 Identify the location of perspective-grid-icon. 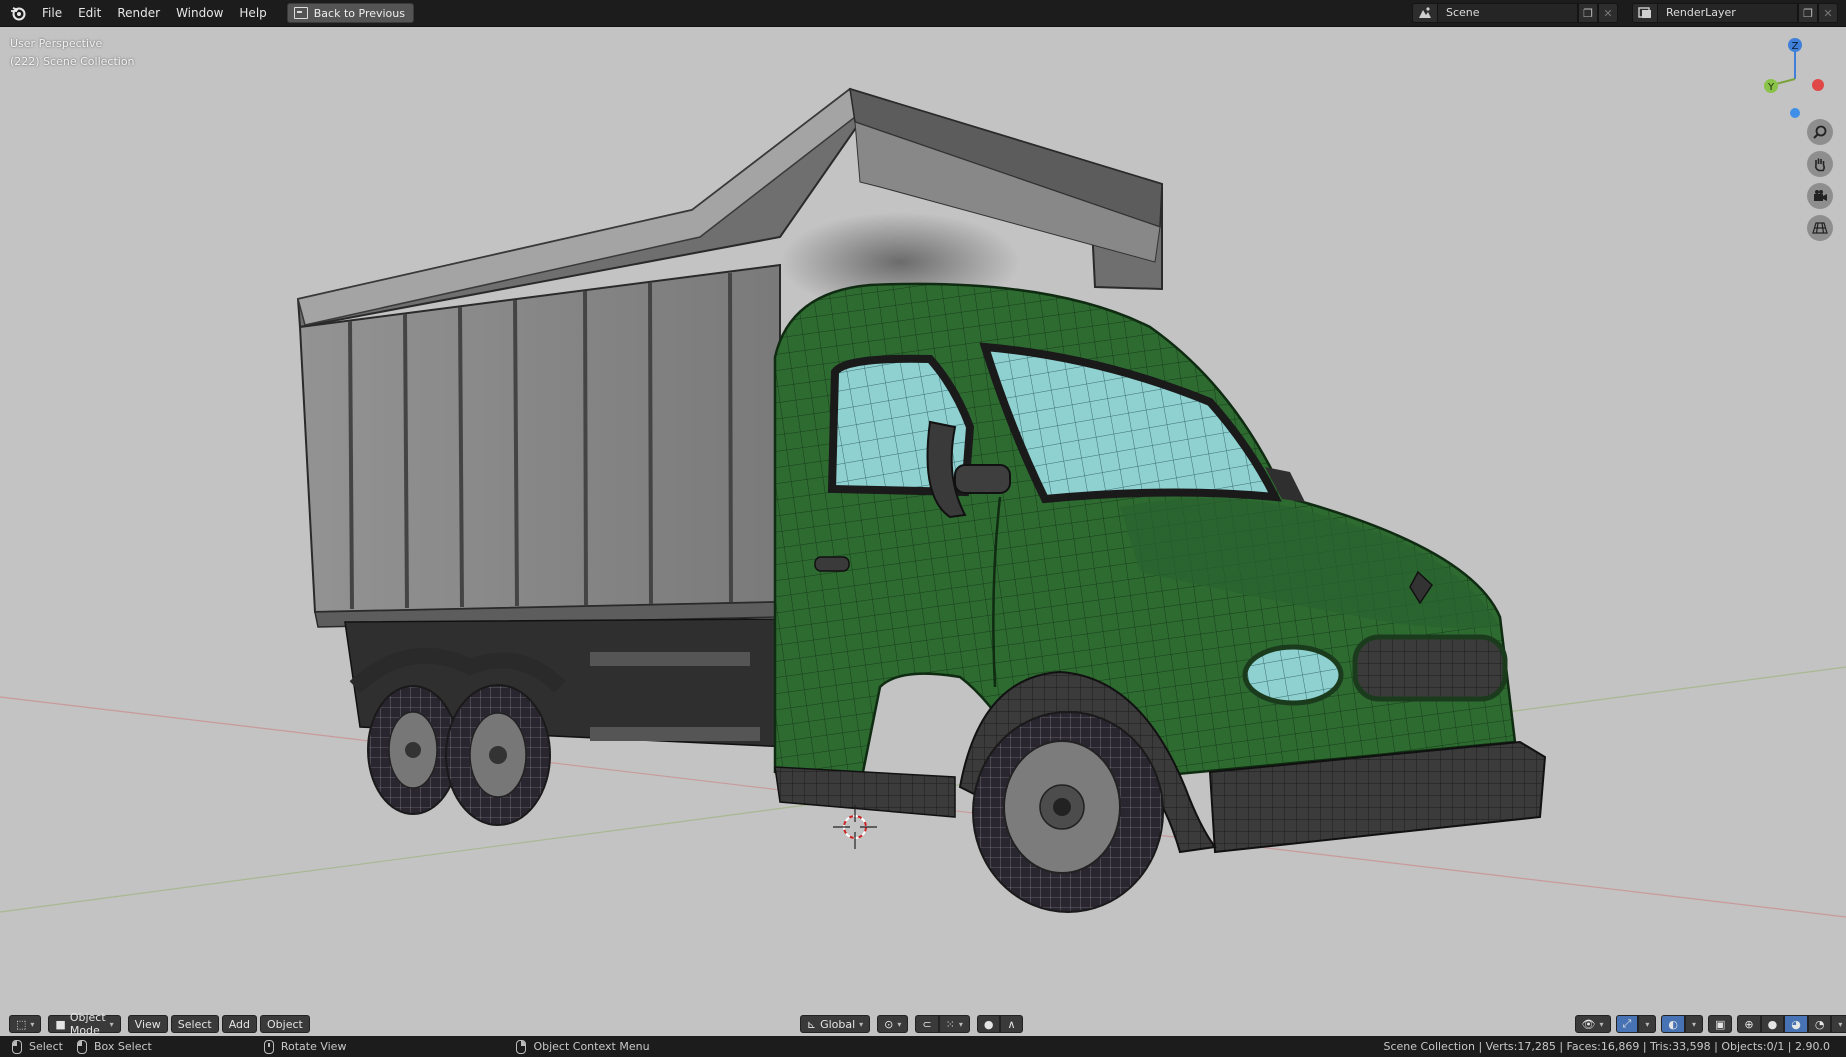
(1820, 228).